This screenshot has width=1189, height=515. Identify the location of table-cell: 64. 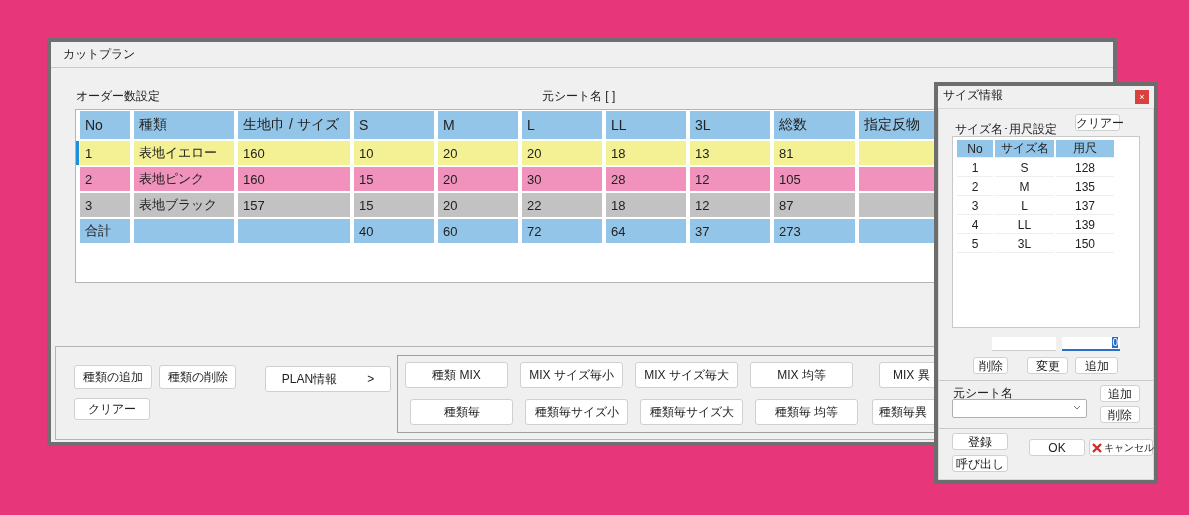
(646, 231).